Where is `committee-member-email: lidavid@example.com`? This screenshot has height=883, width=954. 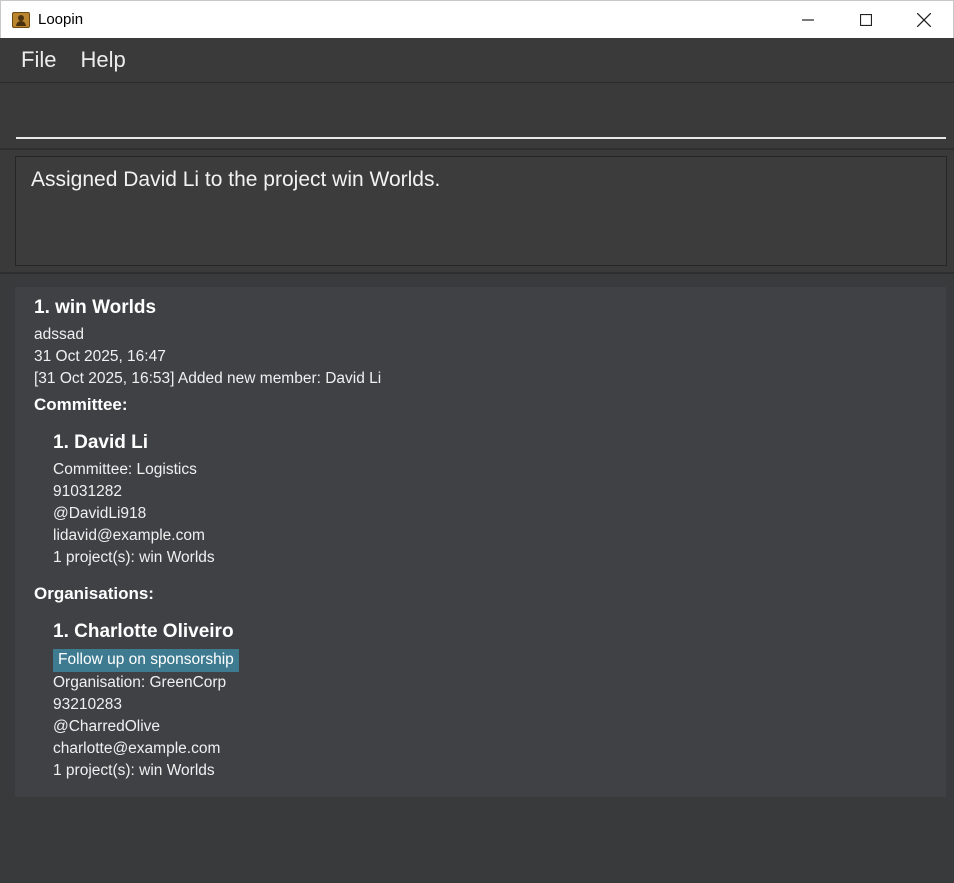 committee-member-email: lidavid@example.com is located at coordinates (129, 535).